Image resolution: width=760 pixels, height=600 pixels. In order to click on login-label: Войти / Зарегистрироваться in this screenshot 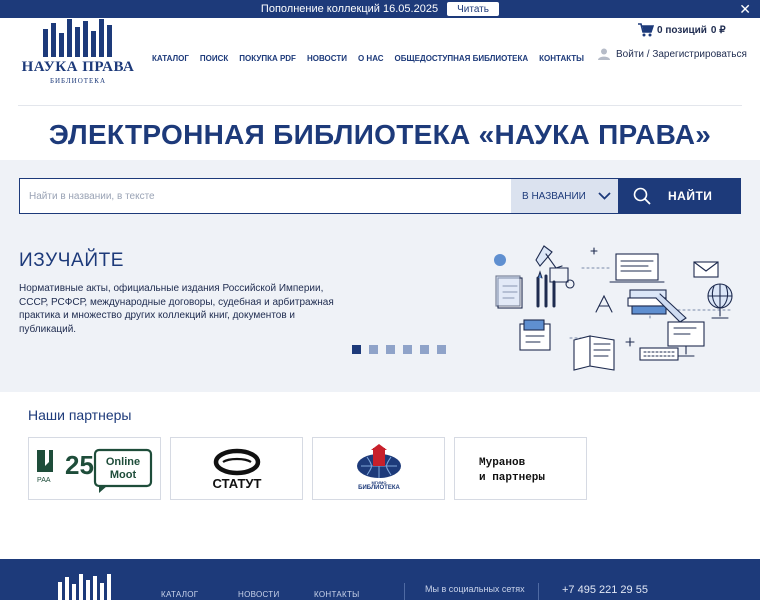, I will do `click(681, 54)`.